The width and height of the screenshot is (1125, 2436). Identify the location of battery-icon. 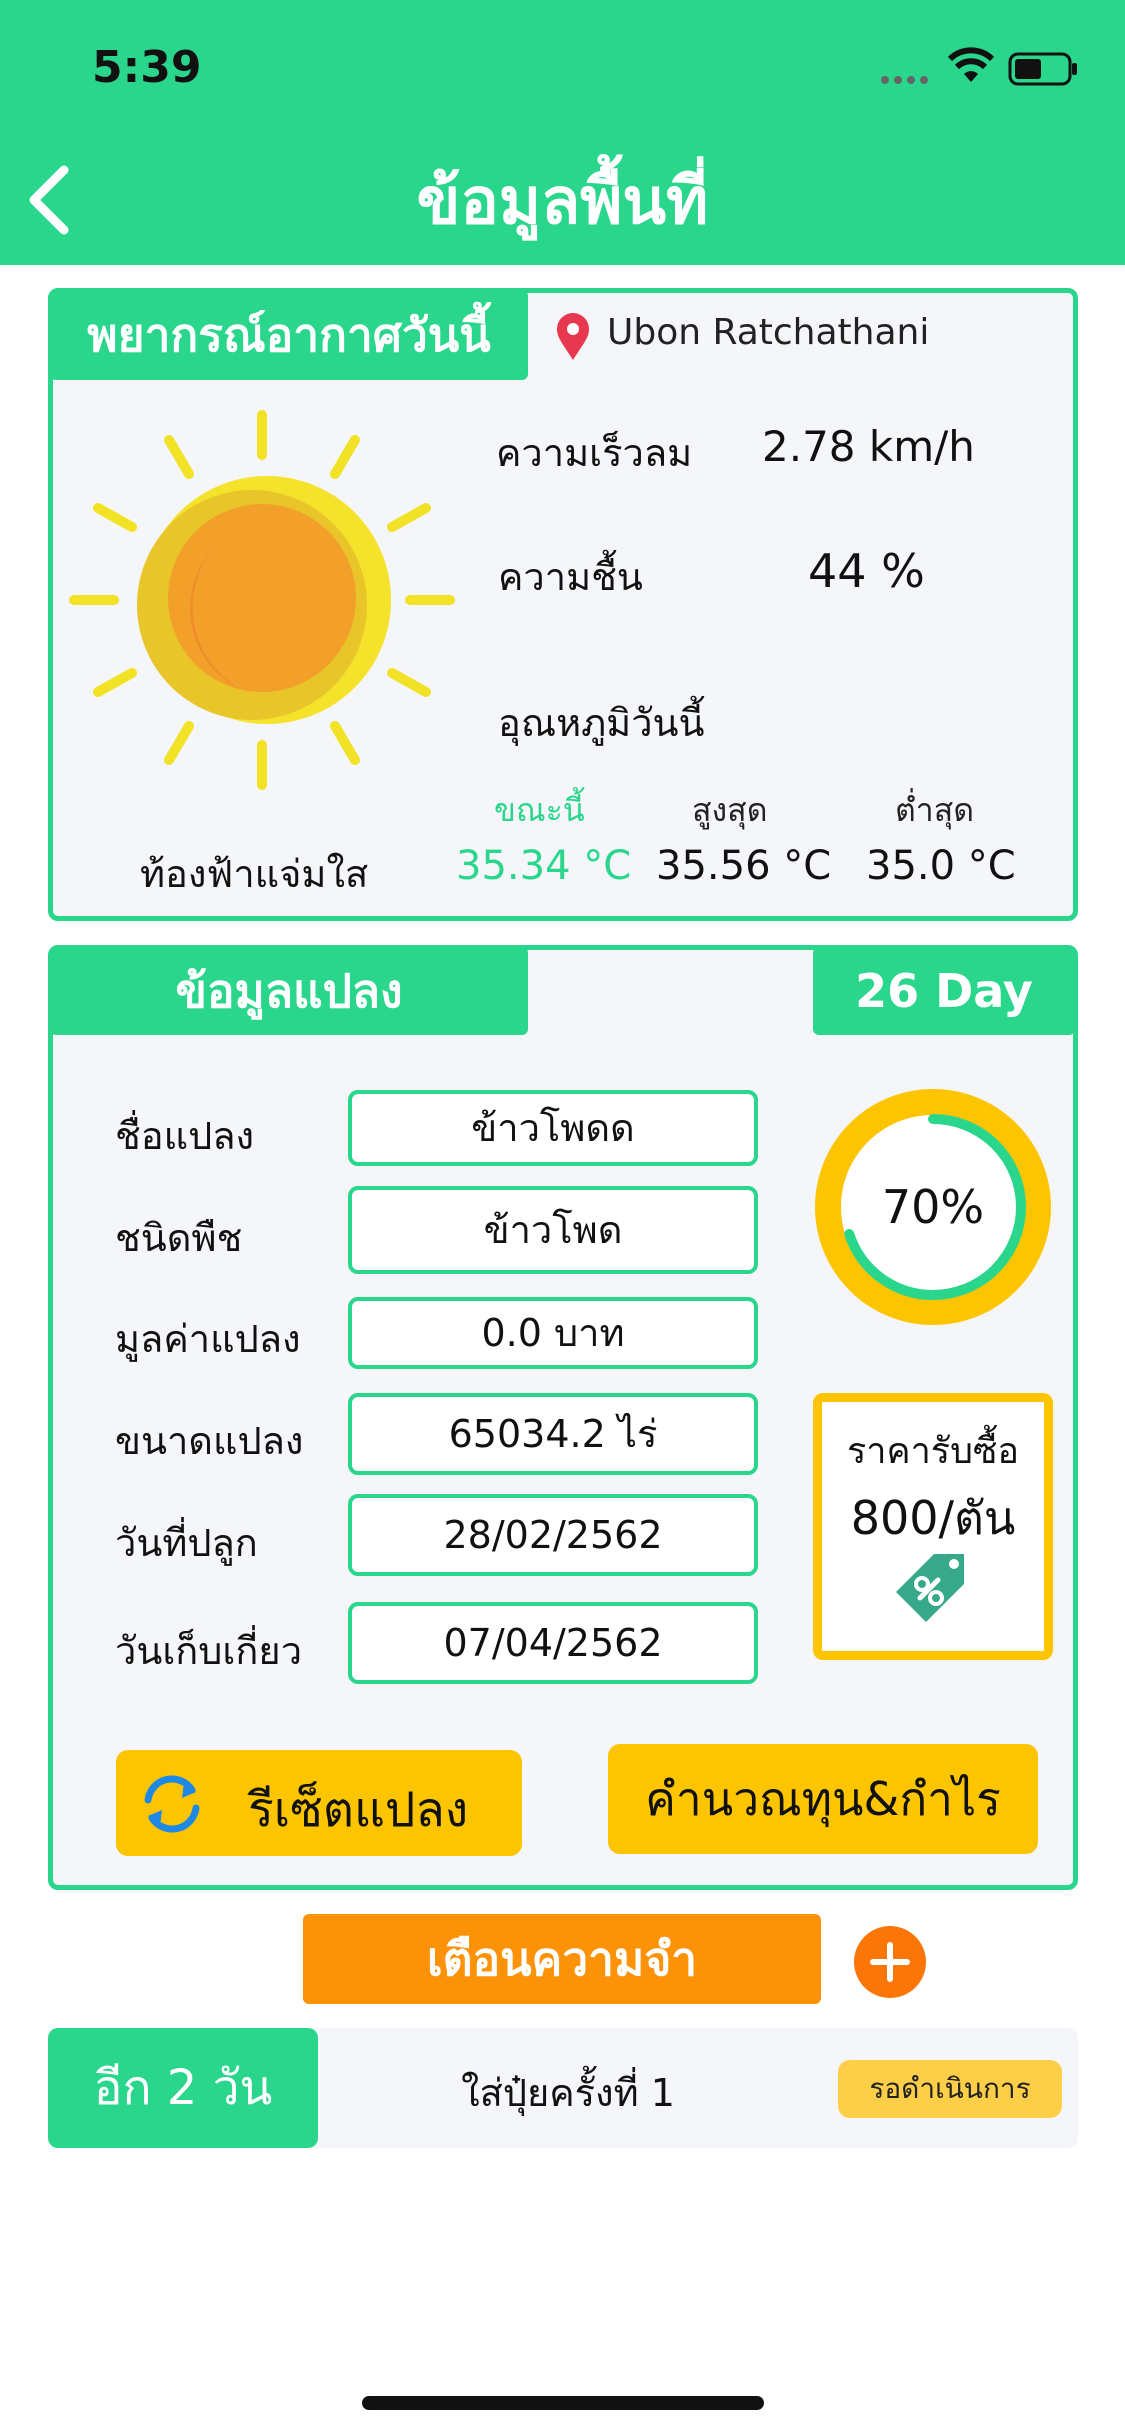
(1044, 69).